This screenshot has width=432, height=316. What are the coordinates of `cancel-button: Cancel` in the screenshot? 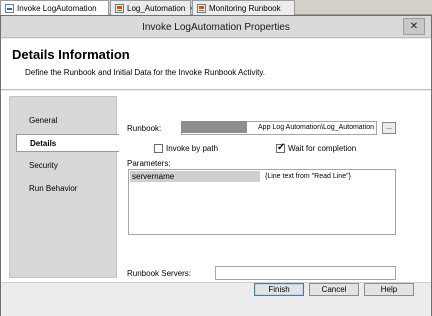 It's located at (334, 289).